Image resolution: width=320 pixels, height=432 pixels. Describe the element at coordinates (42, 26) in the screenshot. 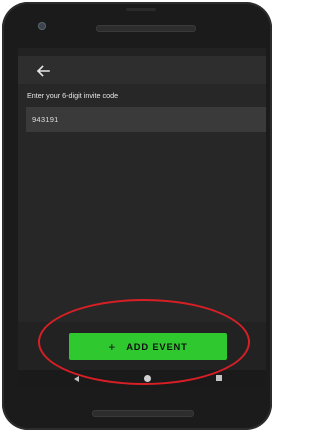

I see `front-camera` at that location.